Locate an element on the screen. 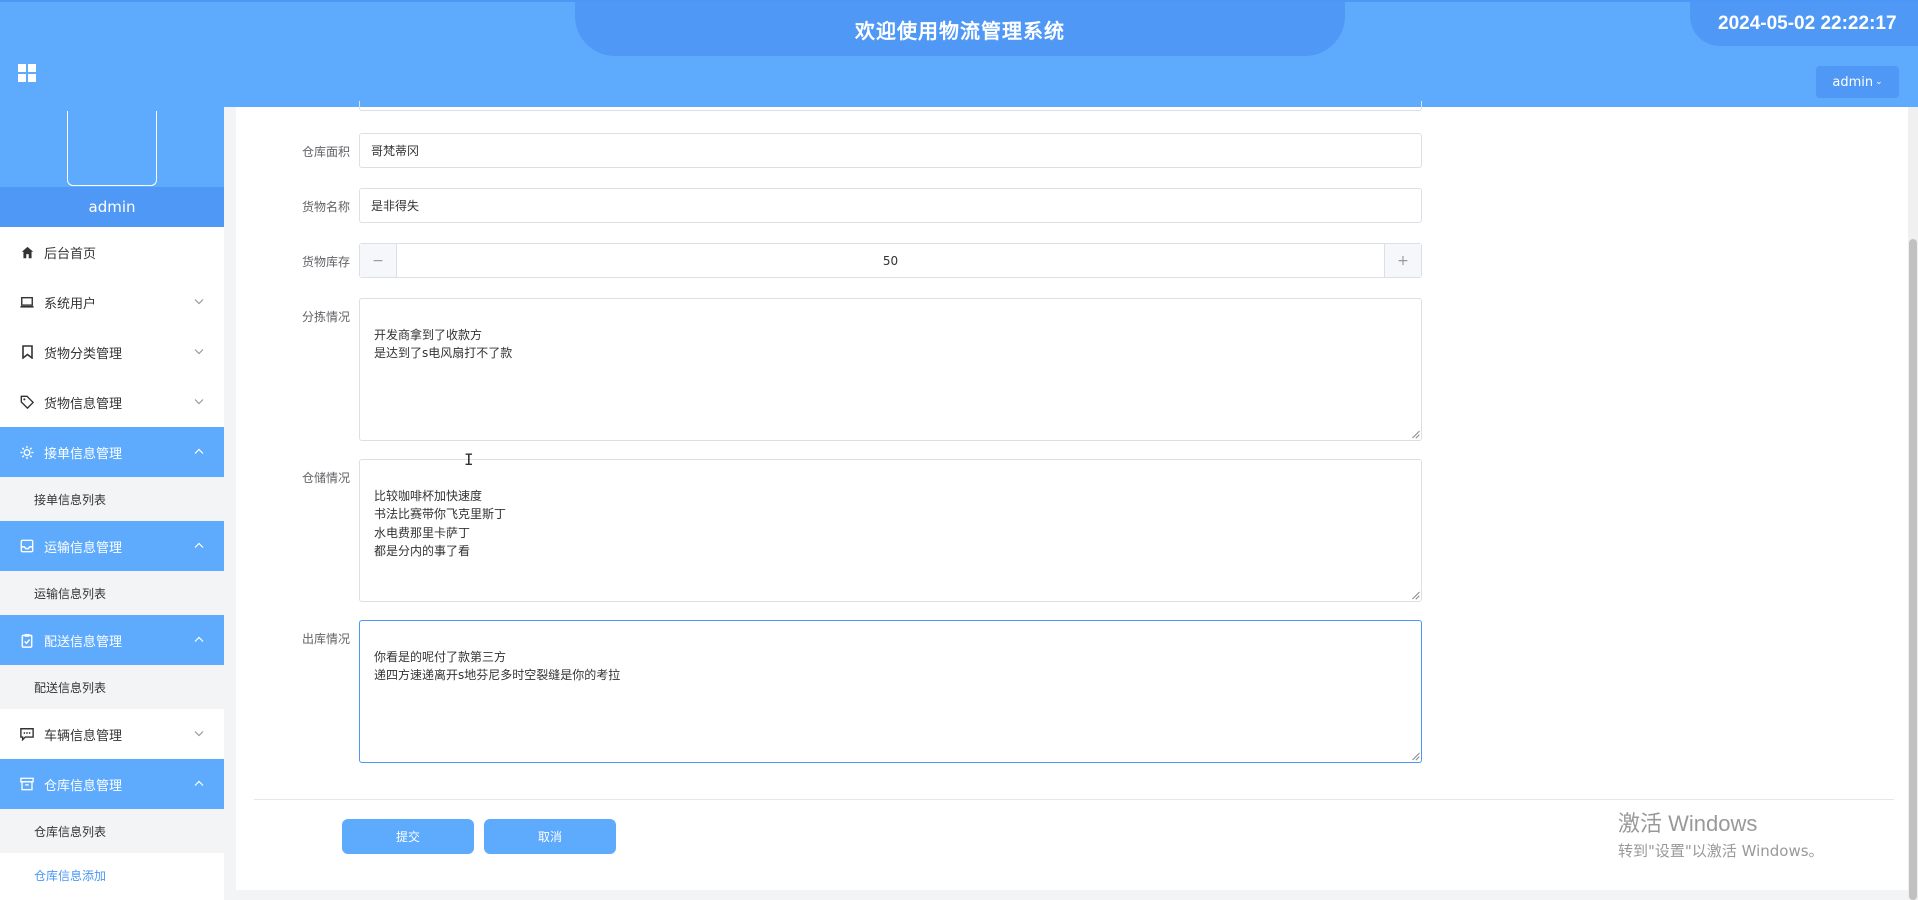  sidebar-item-label: 系统用户 is located at coordinates (70, 304).